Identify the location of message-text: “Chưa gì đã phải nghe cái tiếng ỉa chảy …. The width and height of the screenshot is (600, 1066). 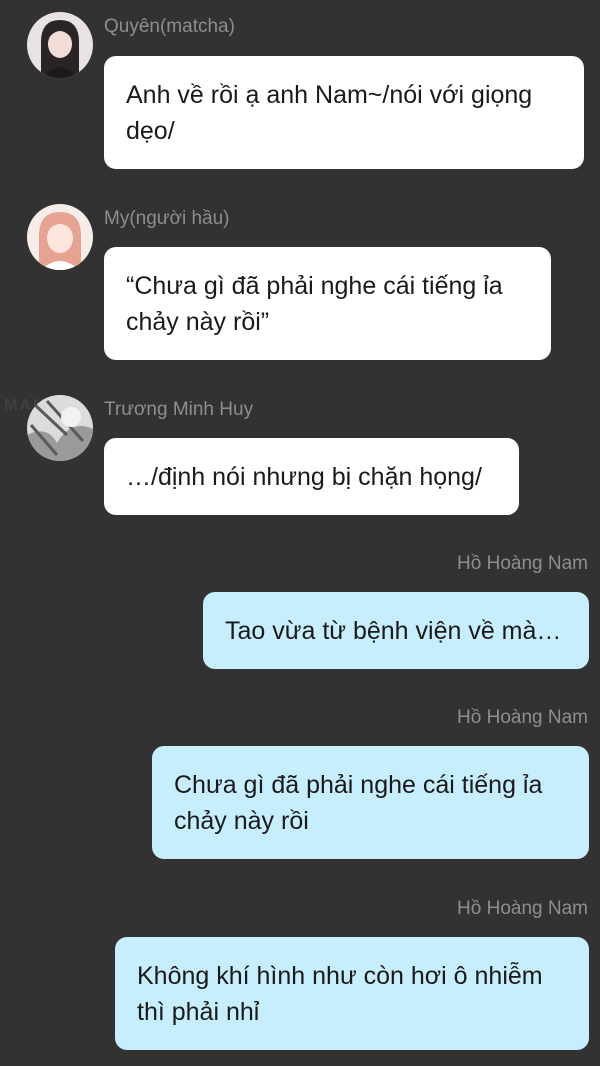
(314, 303).